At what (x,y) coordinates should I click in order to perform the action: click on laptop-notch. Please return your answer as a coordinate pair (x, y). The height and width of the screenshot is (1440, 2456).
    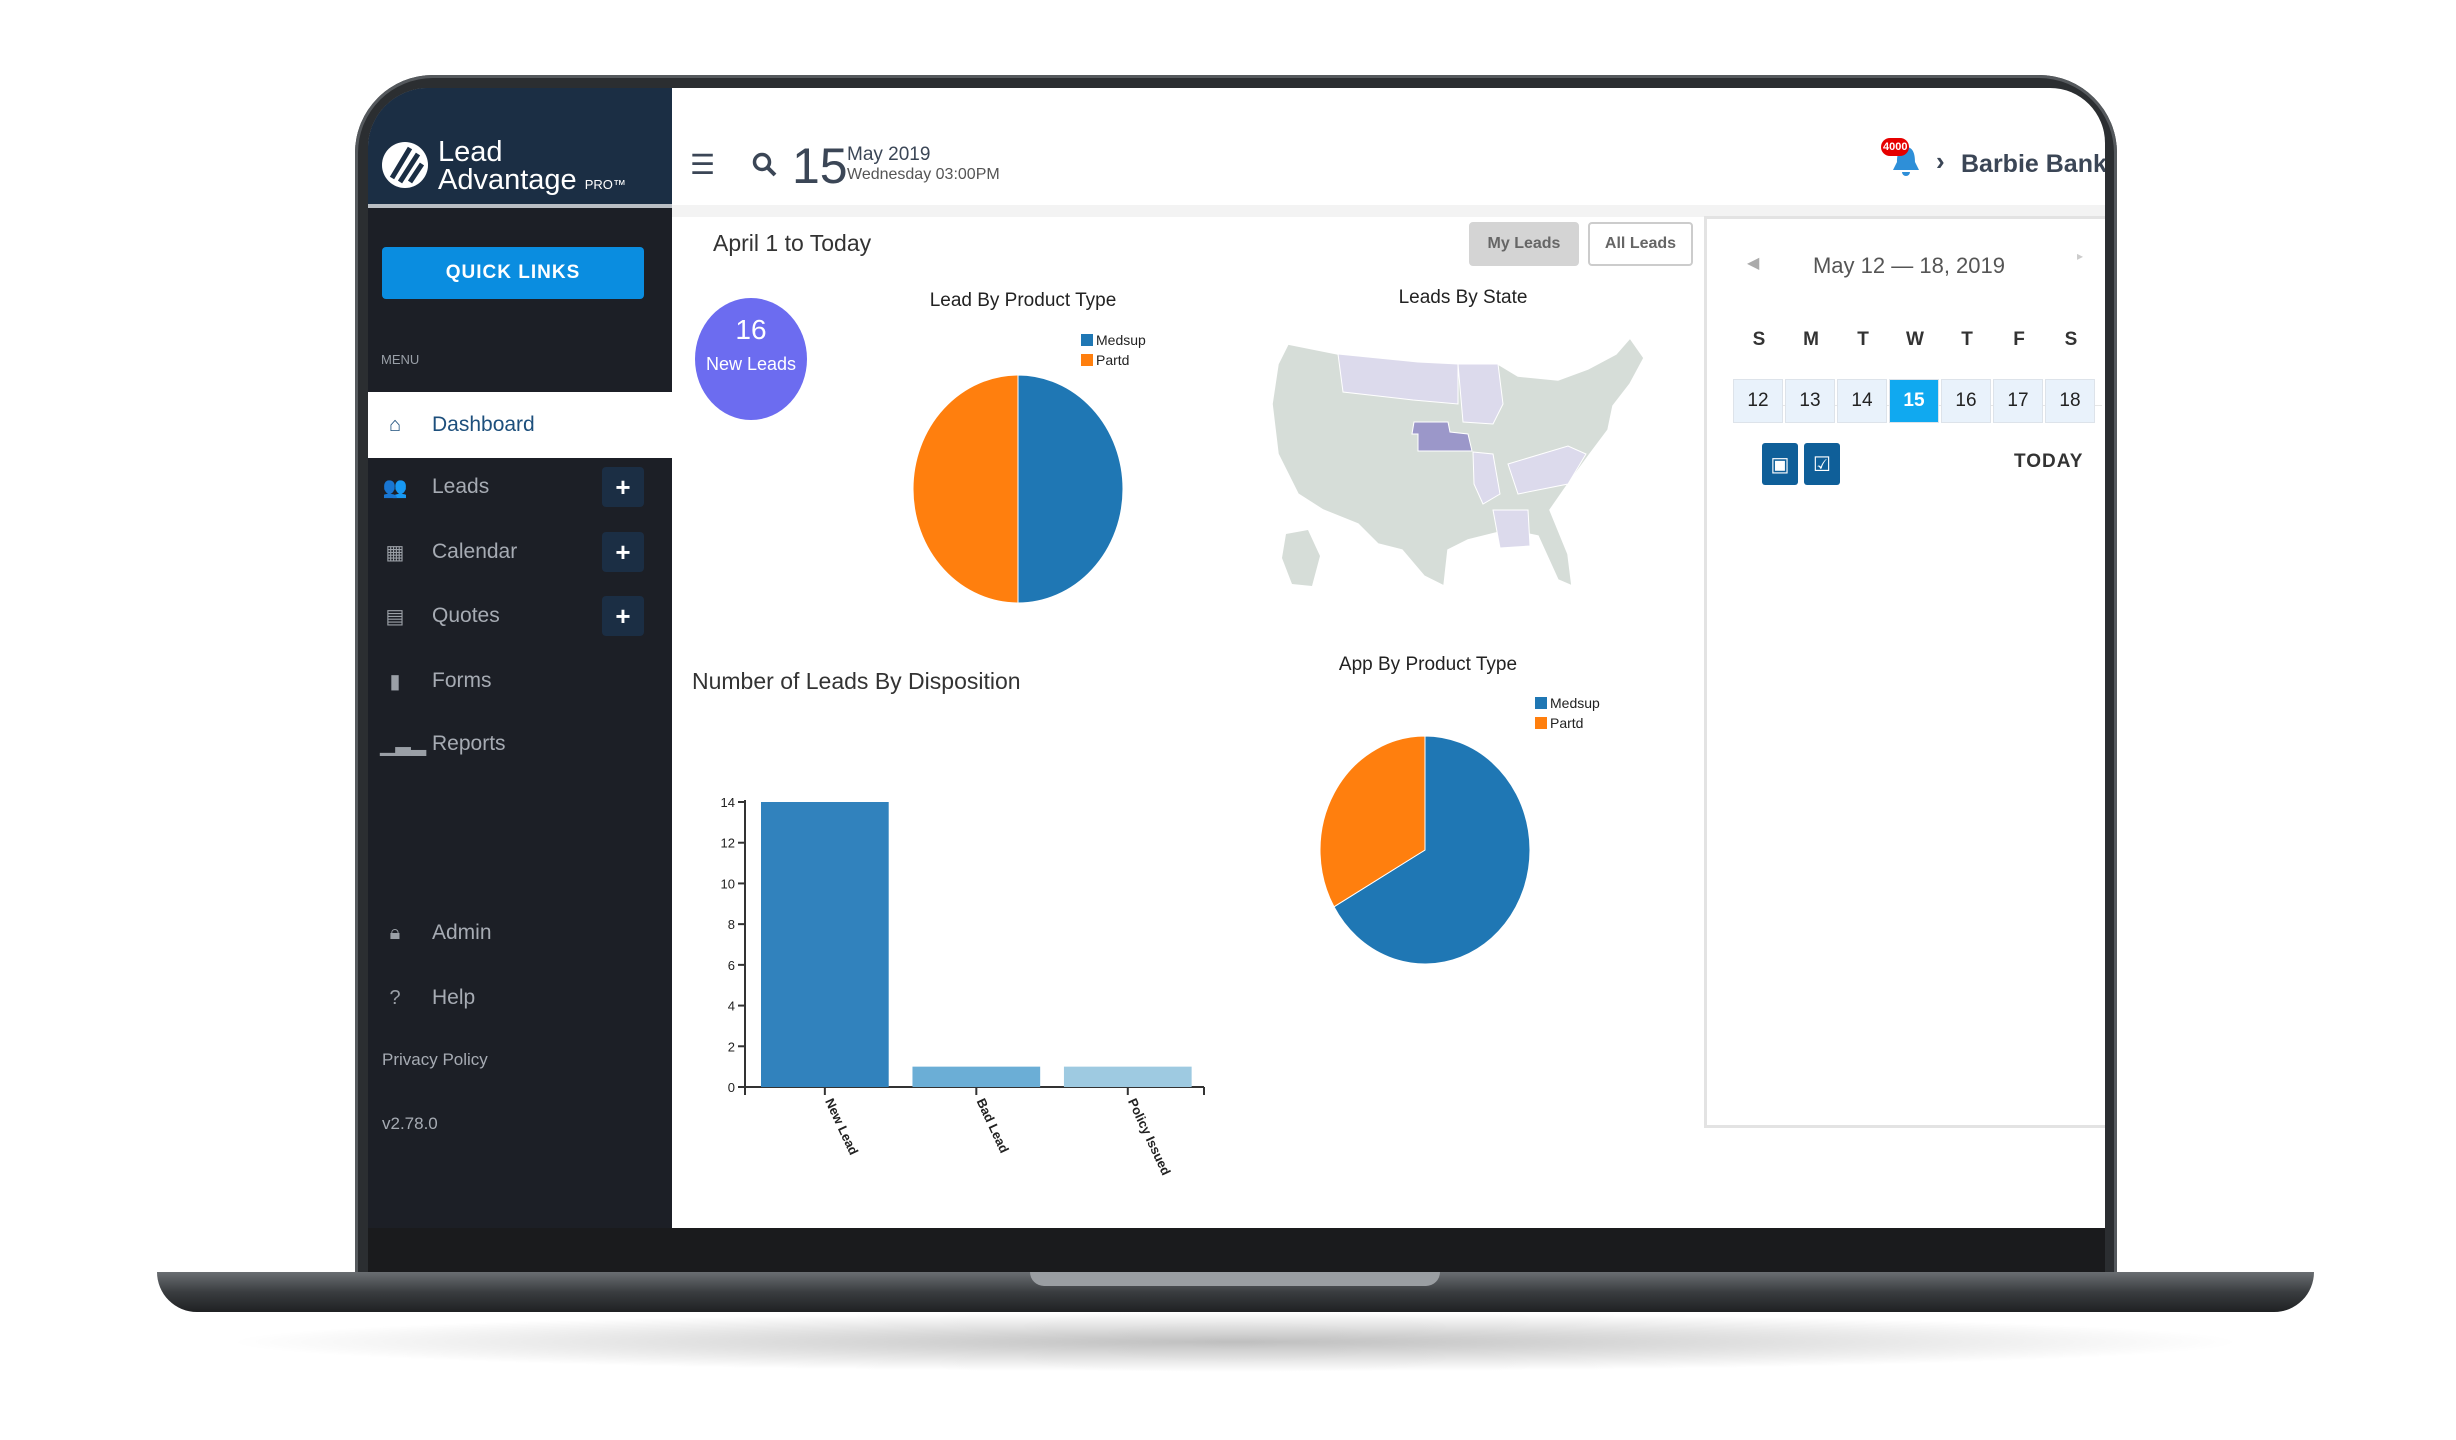
    Looking at the image, I should click on (1235, 1279).